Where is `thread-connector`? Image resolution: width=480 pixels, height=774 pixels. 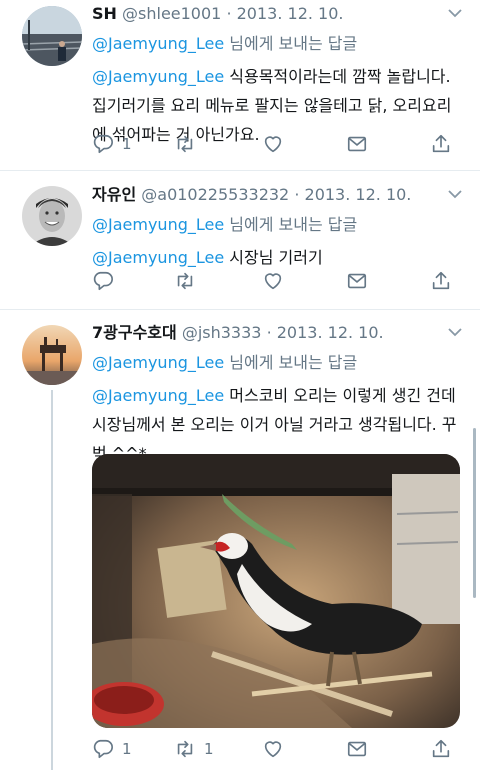 thread-connector is located at coordinates (52, 580).